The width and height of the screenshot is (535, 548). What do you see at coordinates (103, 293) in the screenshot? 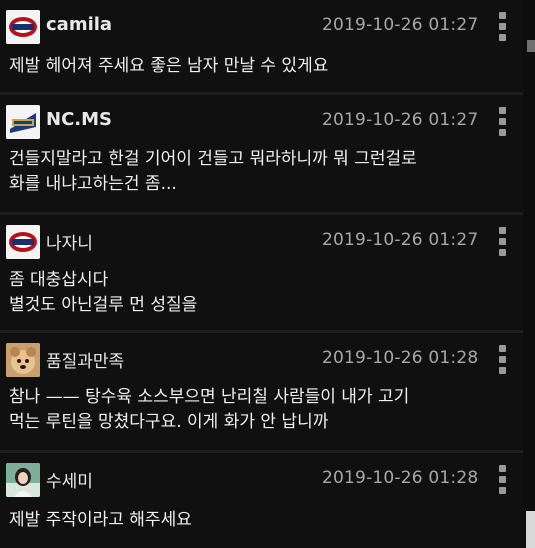
I see `comment-body: 좀 대충삽시다 별것도 아닌걸루 먼 성질을` at bounding box center [103, 293].